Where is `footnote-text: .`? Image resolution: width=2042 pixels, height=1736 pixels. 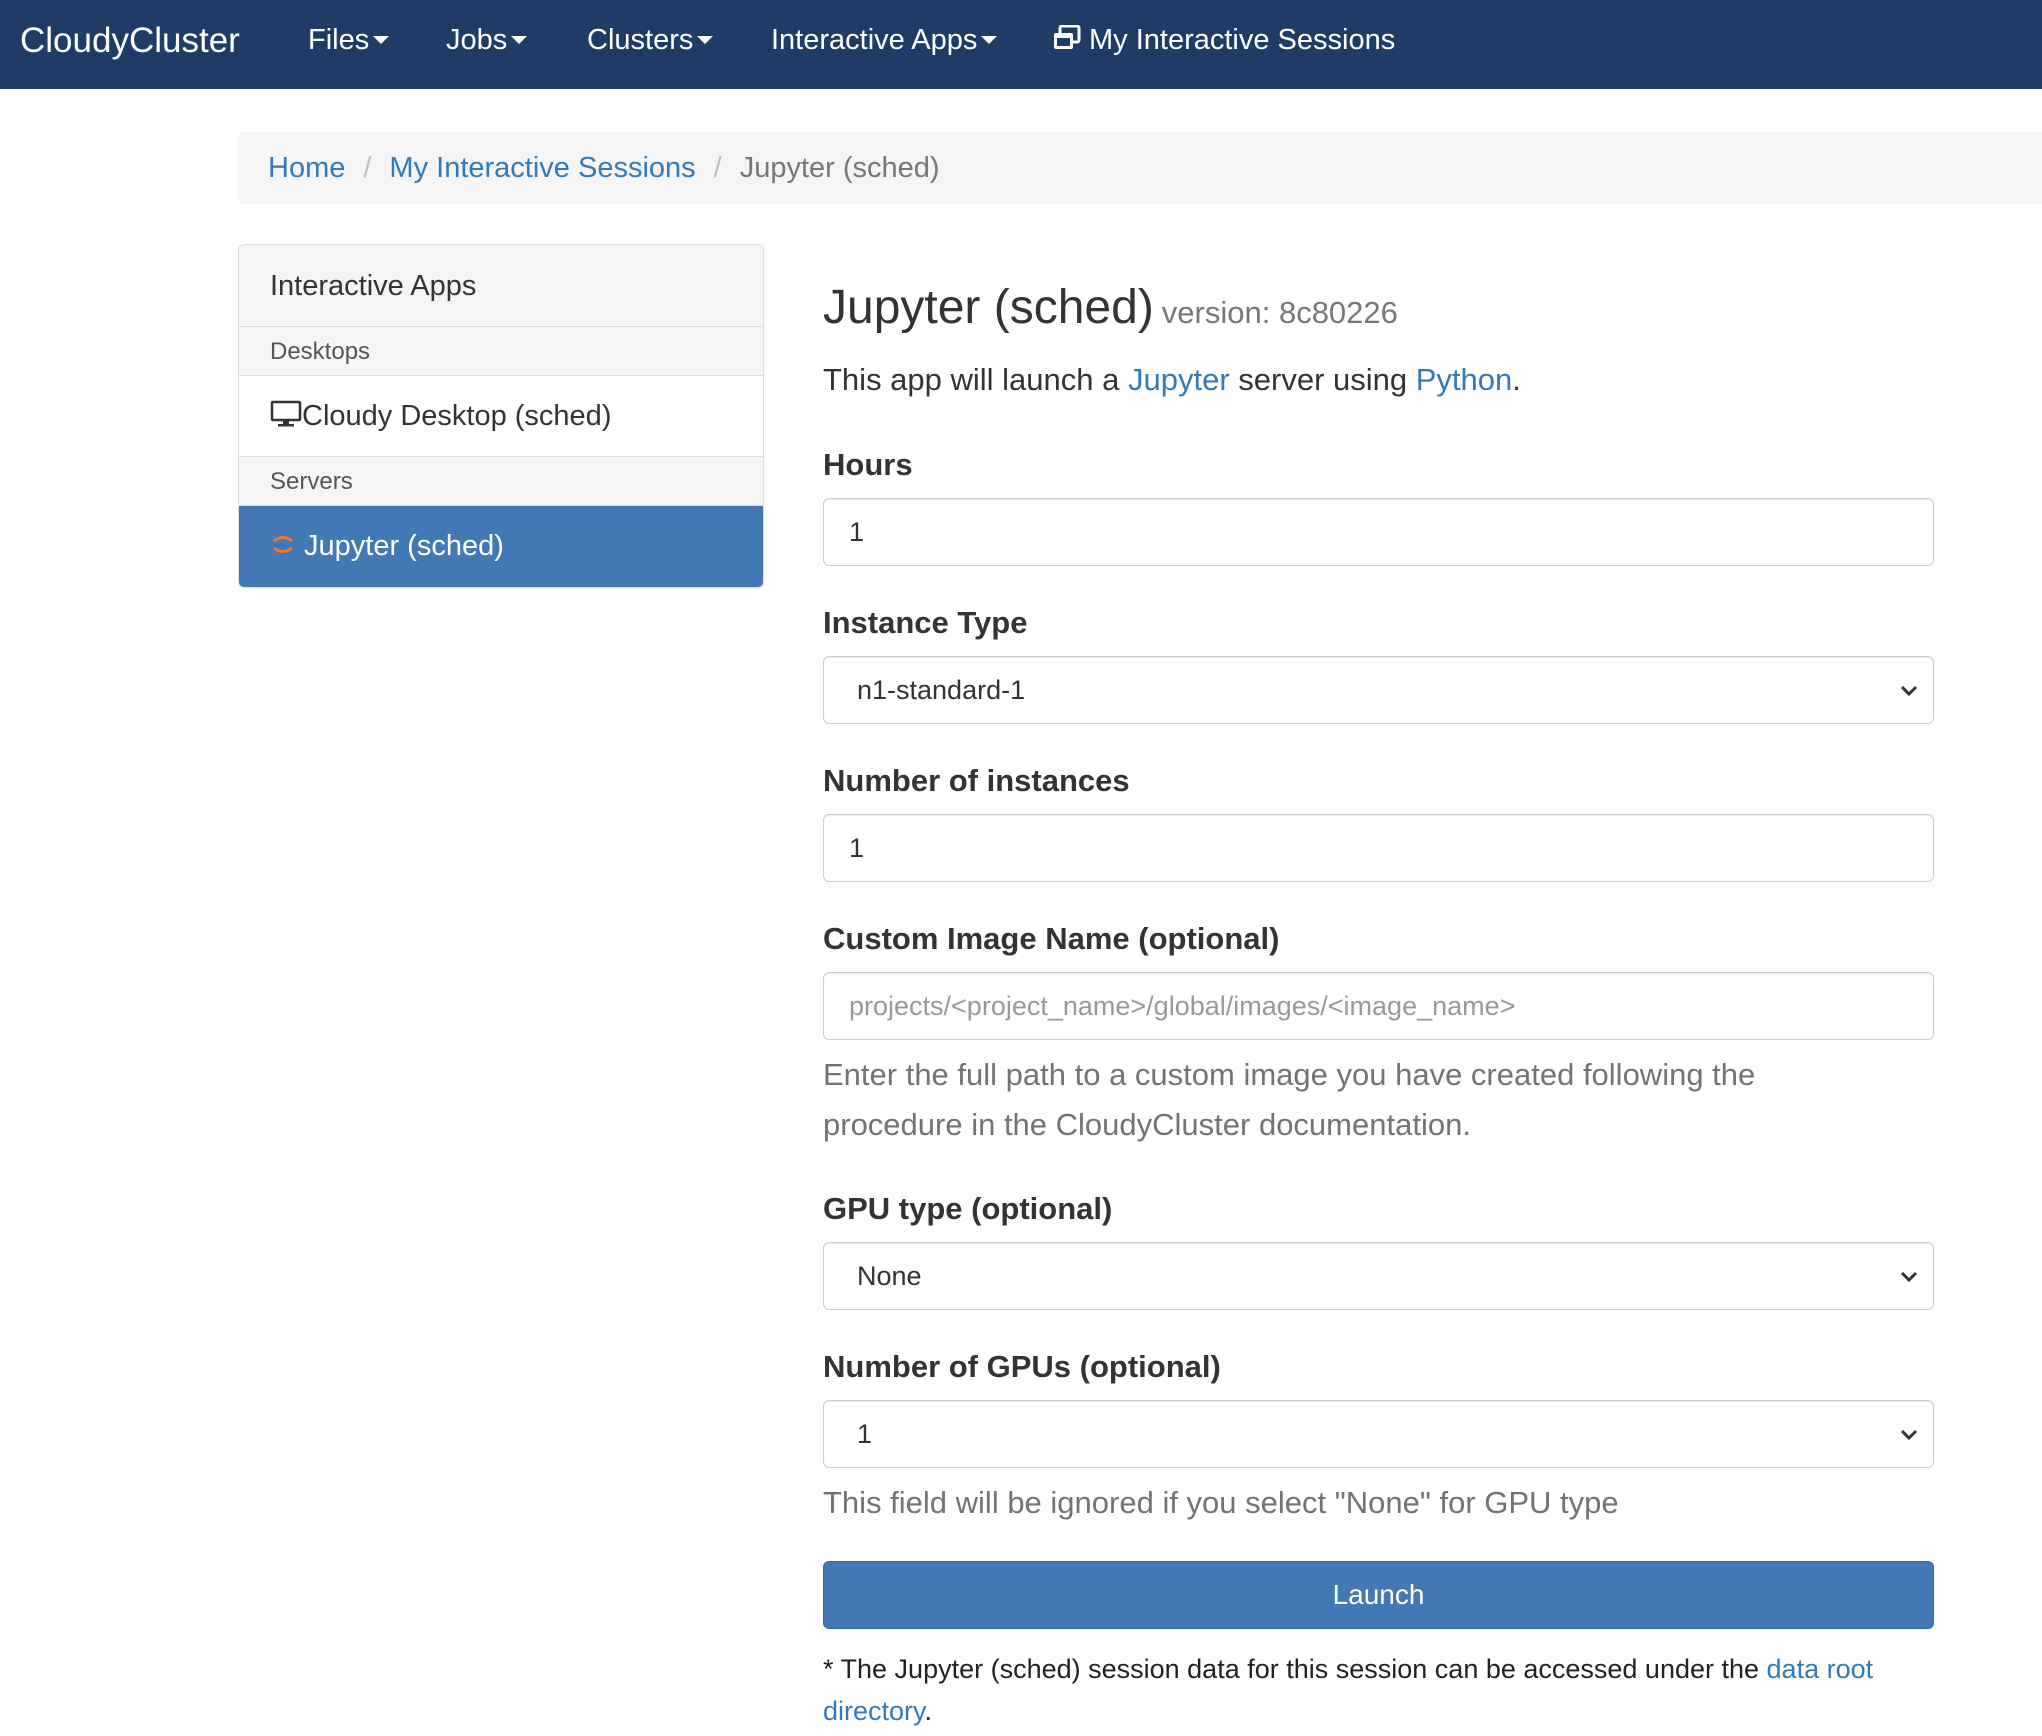 footnote-text: . is located at coordinates (928, 1711).